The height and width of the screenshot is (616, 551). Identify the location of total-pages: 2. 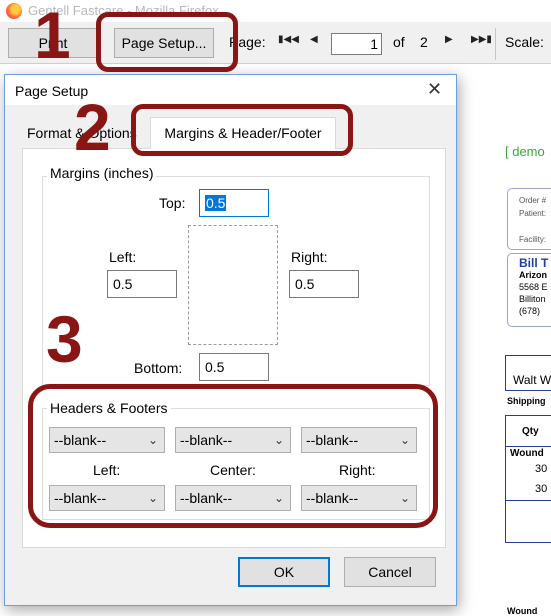
(424, 42).